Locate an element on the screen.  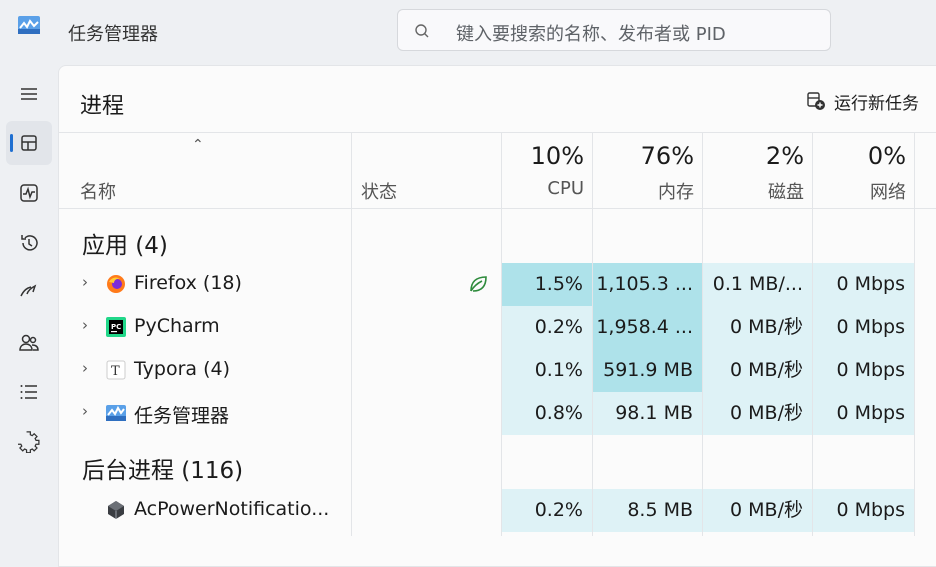
app-history-icon is located at coordinates (29, 243).